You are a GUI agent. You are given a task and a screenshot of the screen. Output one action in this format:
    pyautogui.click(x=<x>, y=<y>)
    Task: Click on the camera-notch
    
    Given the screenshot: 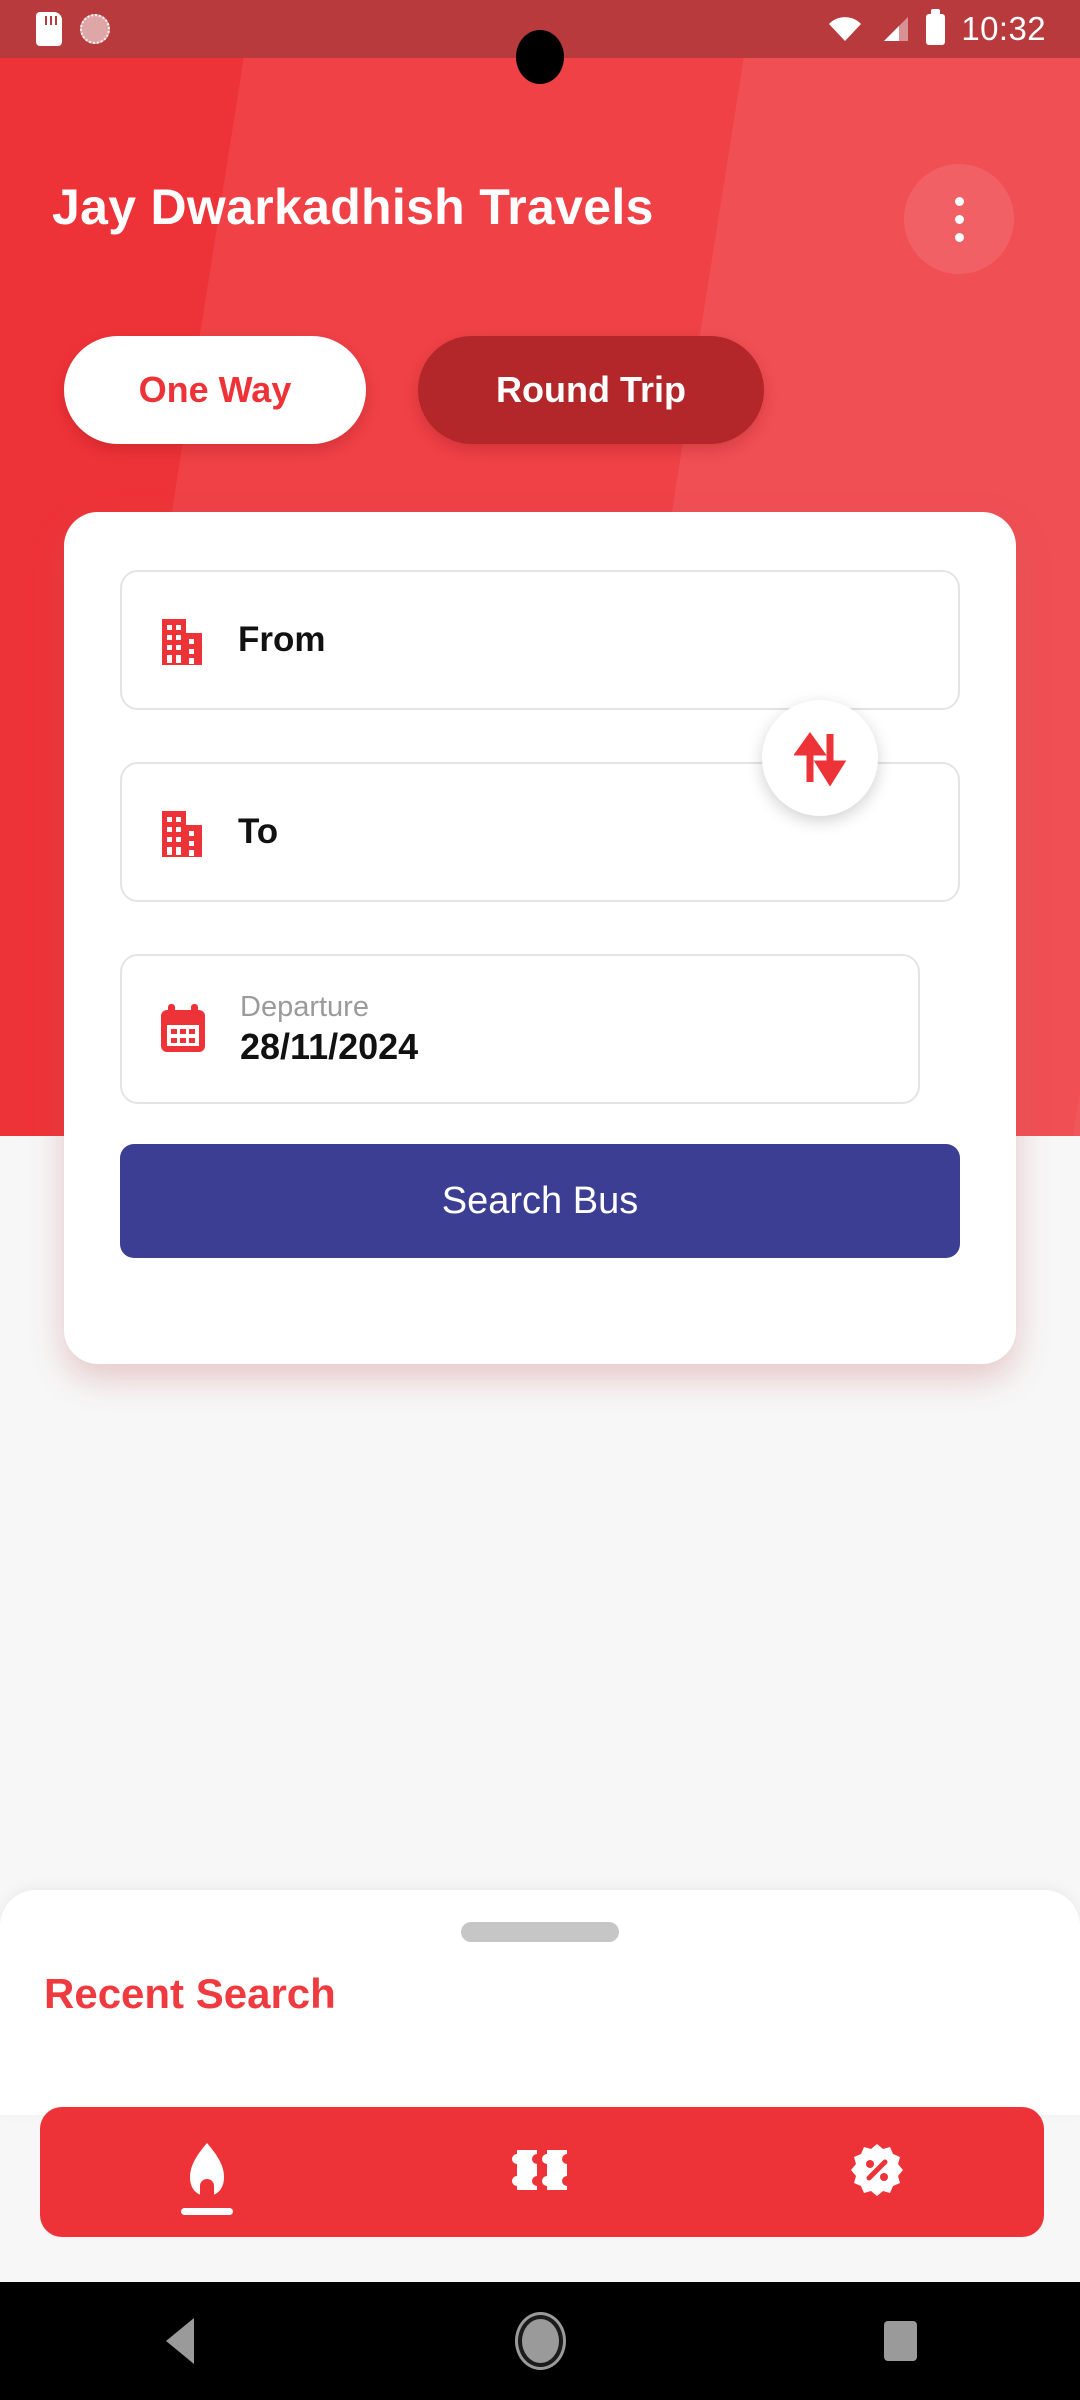 What is the action you would take?
    pyautogui.click(x=540, y=57)
    